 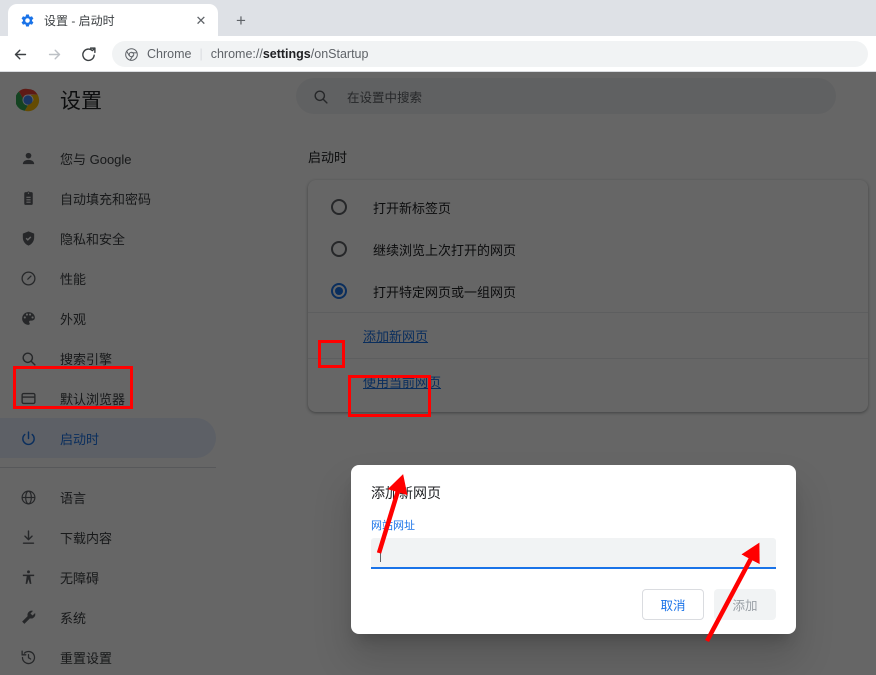 I want to click on text-caret, so click(x=380, y=553).